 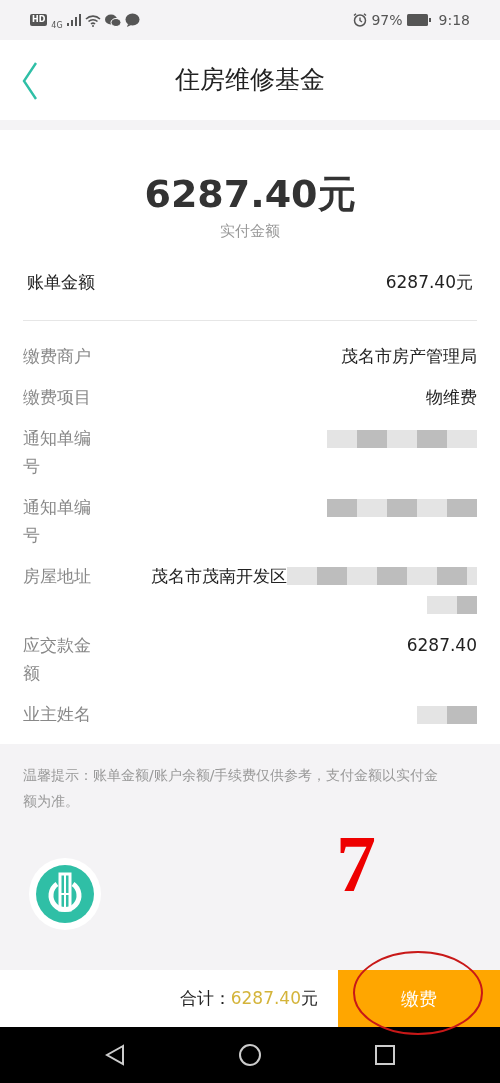 What do you see at coordinates (419, 998) in the screenshot?
I see `pay-button: 缴费` at bounding box center [419, 998].